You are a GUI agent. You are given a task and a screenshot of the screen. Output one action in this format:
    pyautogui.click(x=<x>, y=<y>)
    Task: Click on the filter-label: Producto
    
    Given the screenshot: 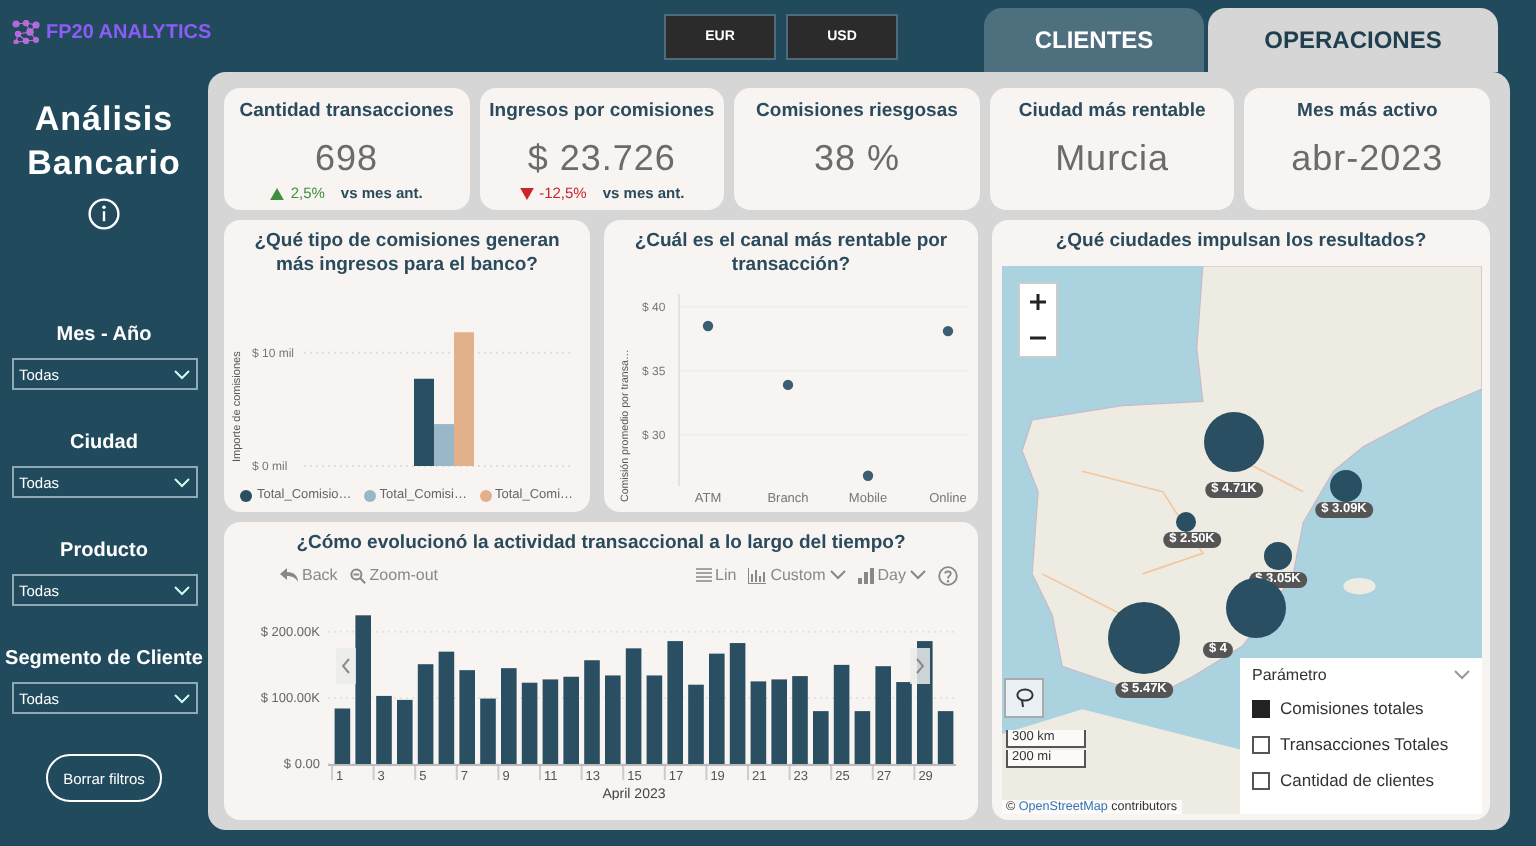 What is the action you would take?
    pyautogui.click(x=104, y=552)
    